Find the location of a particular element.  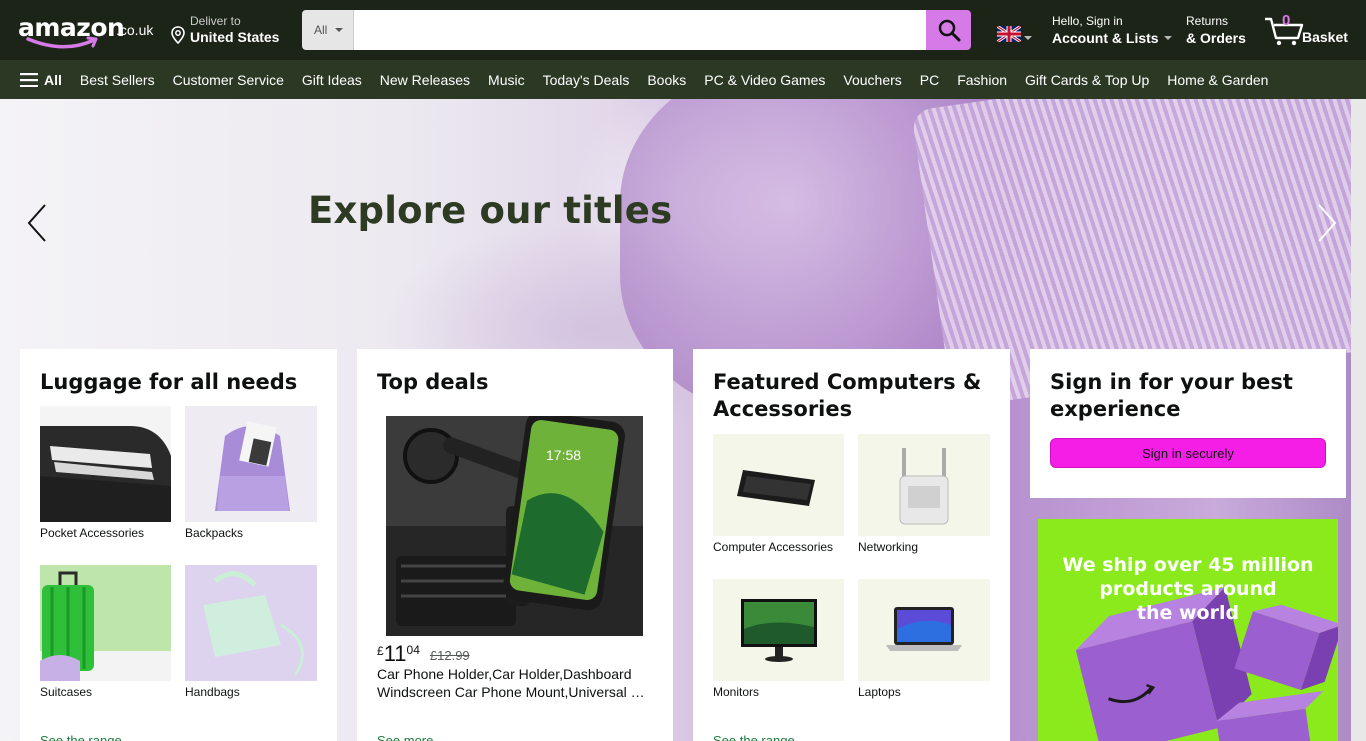

card-title: Sign in for your best experience is located at coordinates (1188, 396).